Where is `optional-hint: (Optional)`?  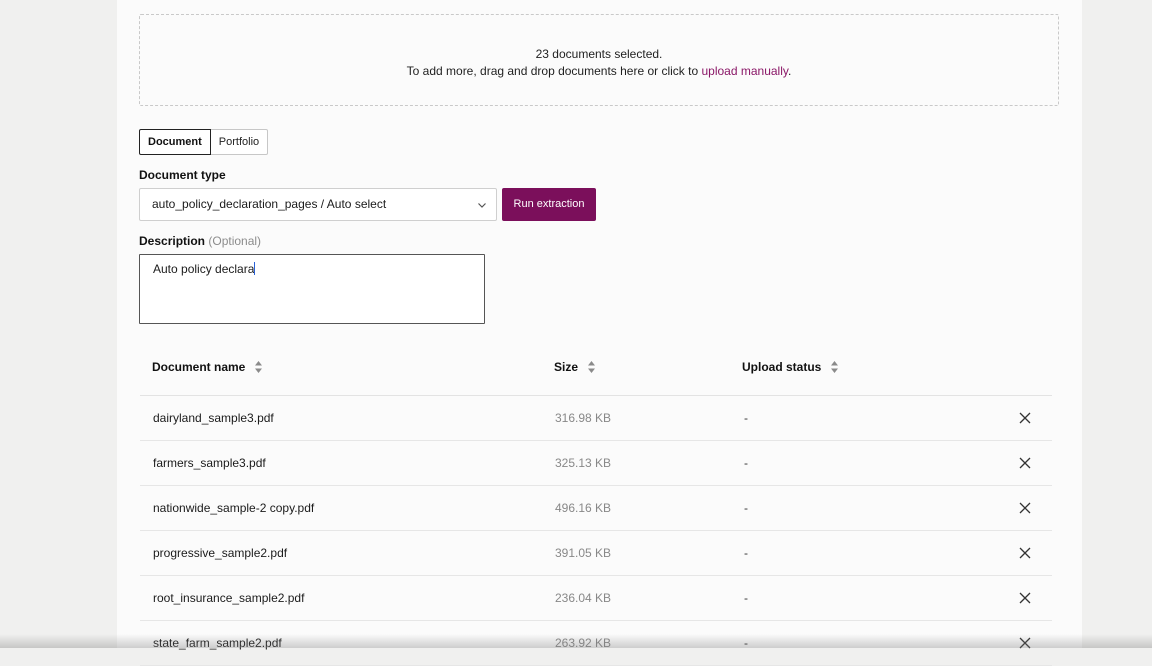 optional-hint: (Optional) is located at coordinates (235, 241).